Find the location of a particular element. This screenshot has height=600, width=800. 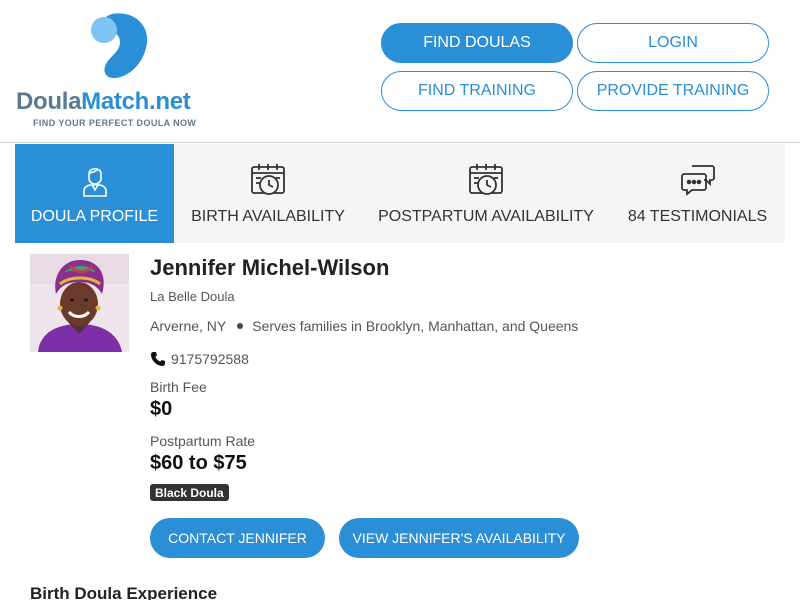

find-doulas-button: FIND DOULAS is located at coordinates (477, 43).